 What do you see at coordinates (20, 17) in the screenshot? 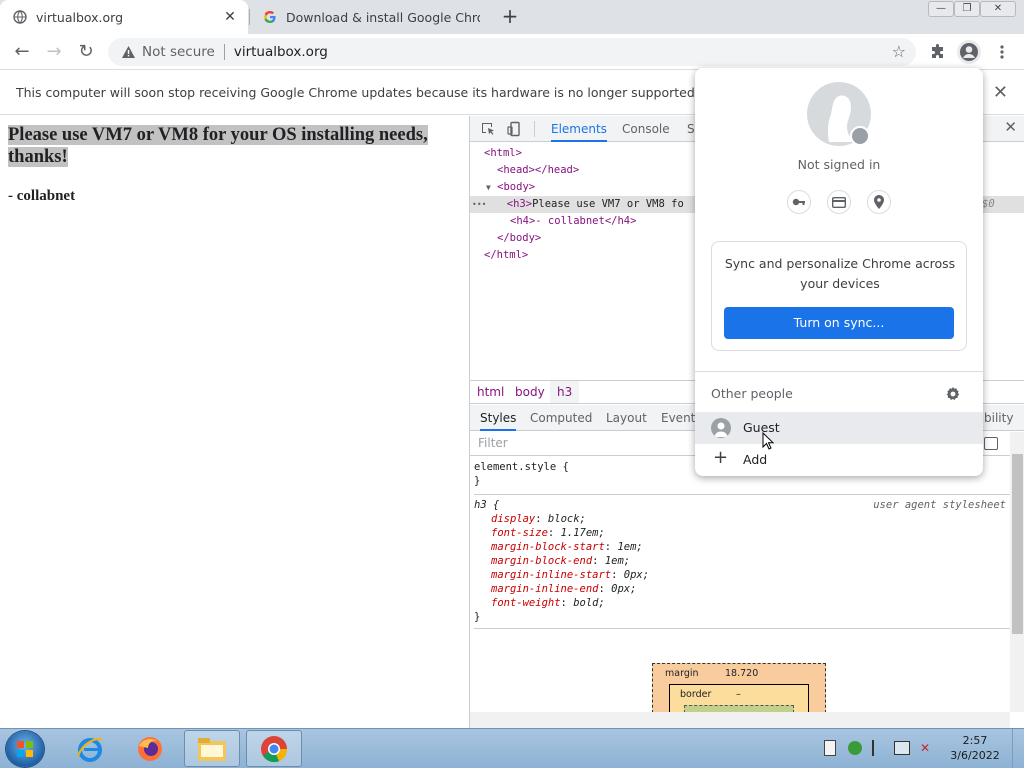
I see `globe-icon` at bounding box center [20, 17].